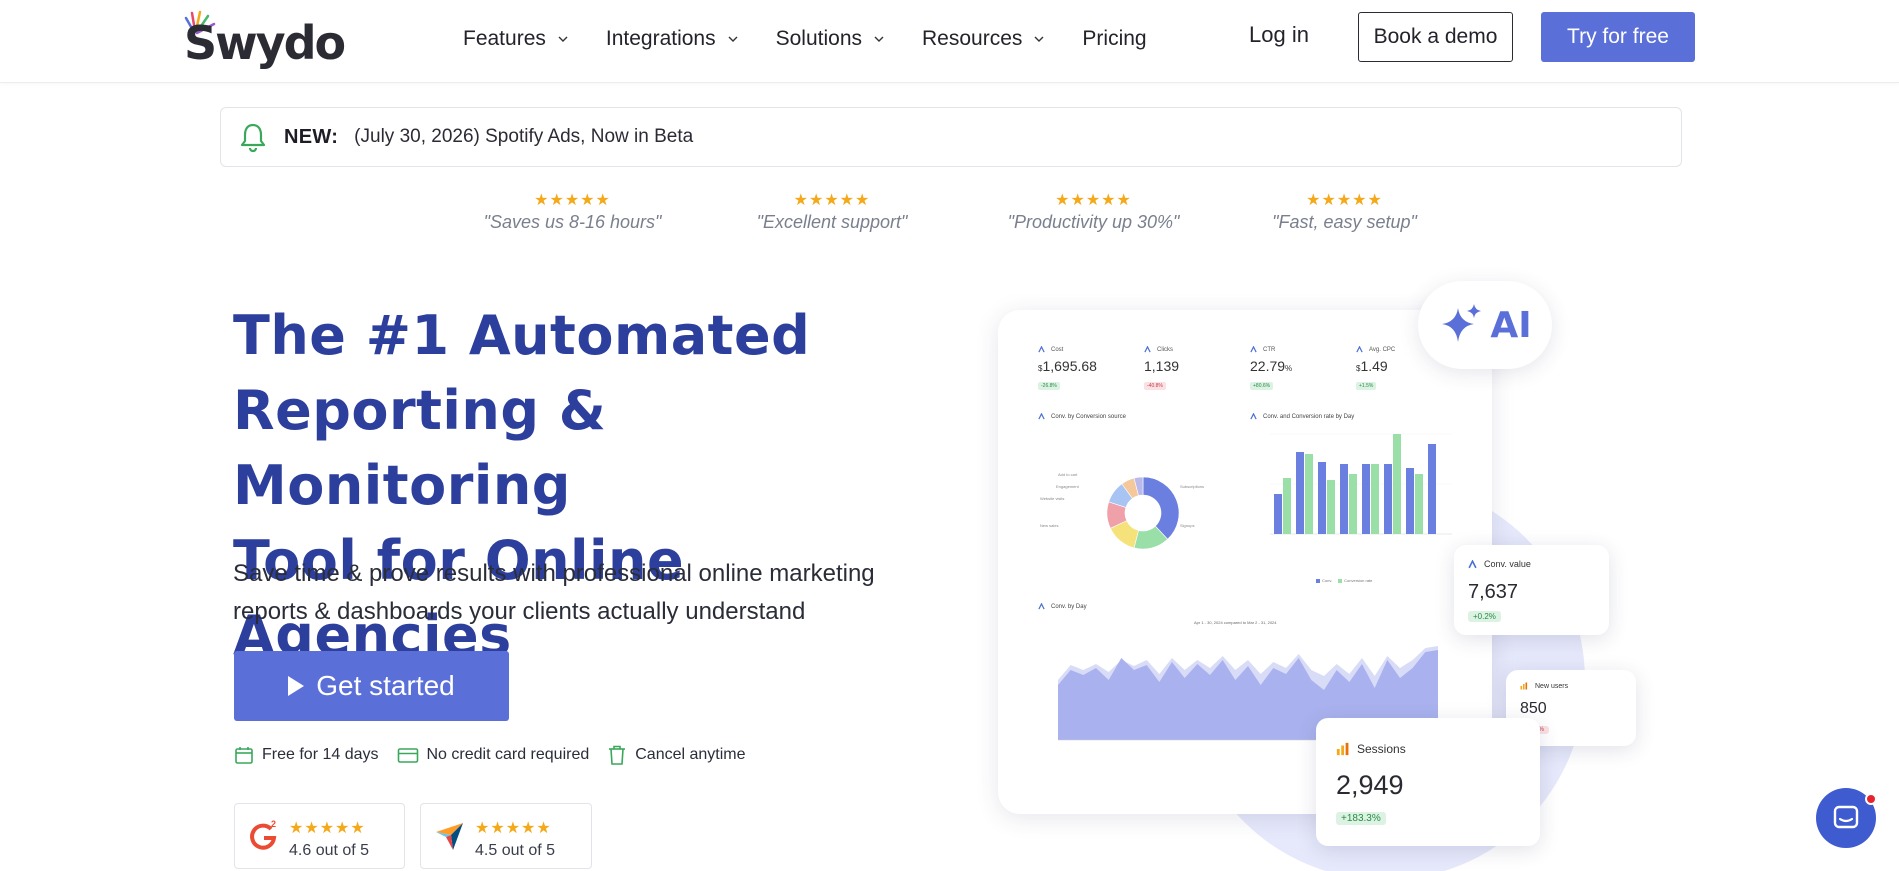 This screenshot has width=1899, height=871. I want to click on book-demo-button: Book a demo, so click(1435, 37).